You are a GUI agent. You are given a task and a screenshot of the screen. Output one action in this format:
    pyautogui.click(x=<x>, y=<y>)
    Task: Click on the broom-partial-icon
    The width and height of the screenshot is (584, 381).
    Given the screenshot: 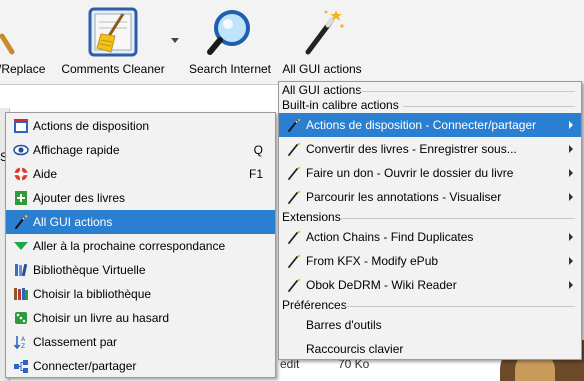 What is the action you would take?
    pyautogui.click(x=7, y=44)
    